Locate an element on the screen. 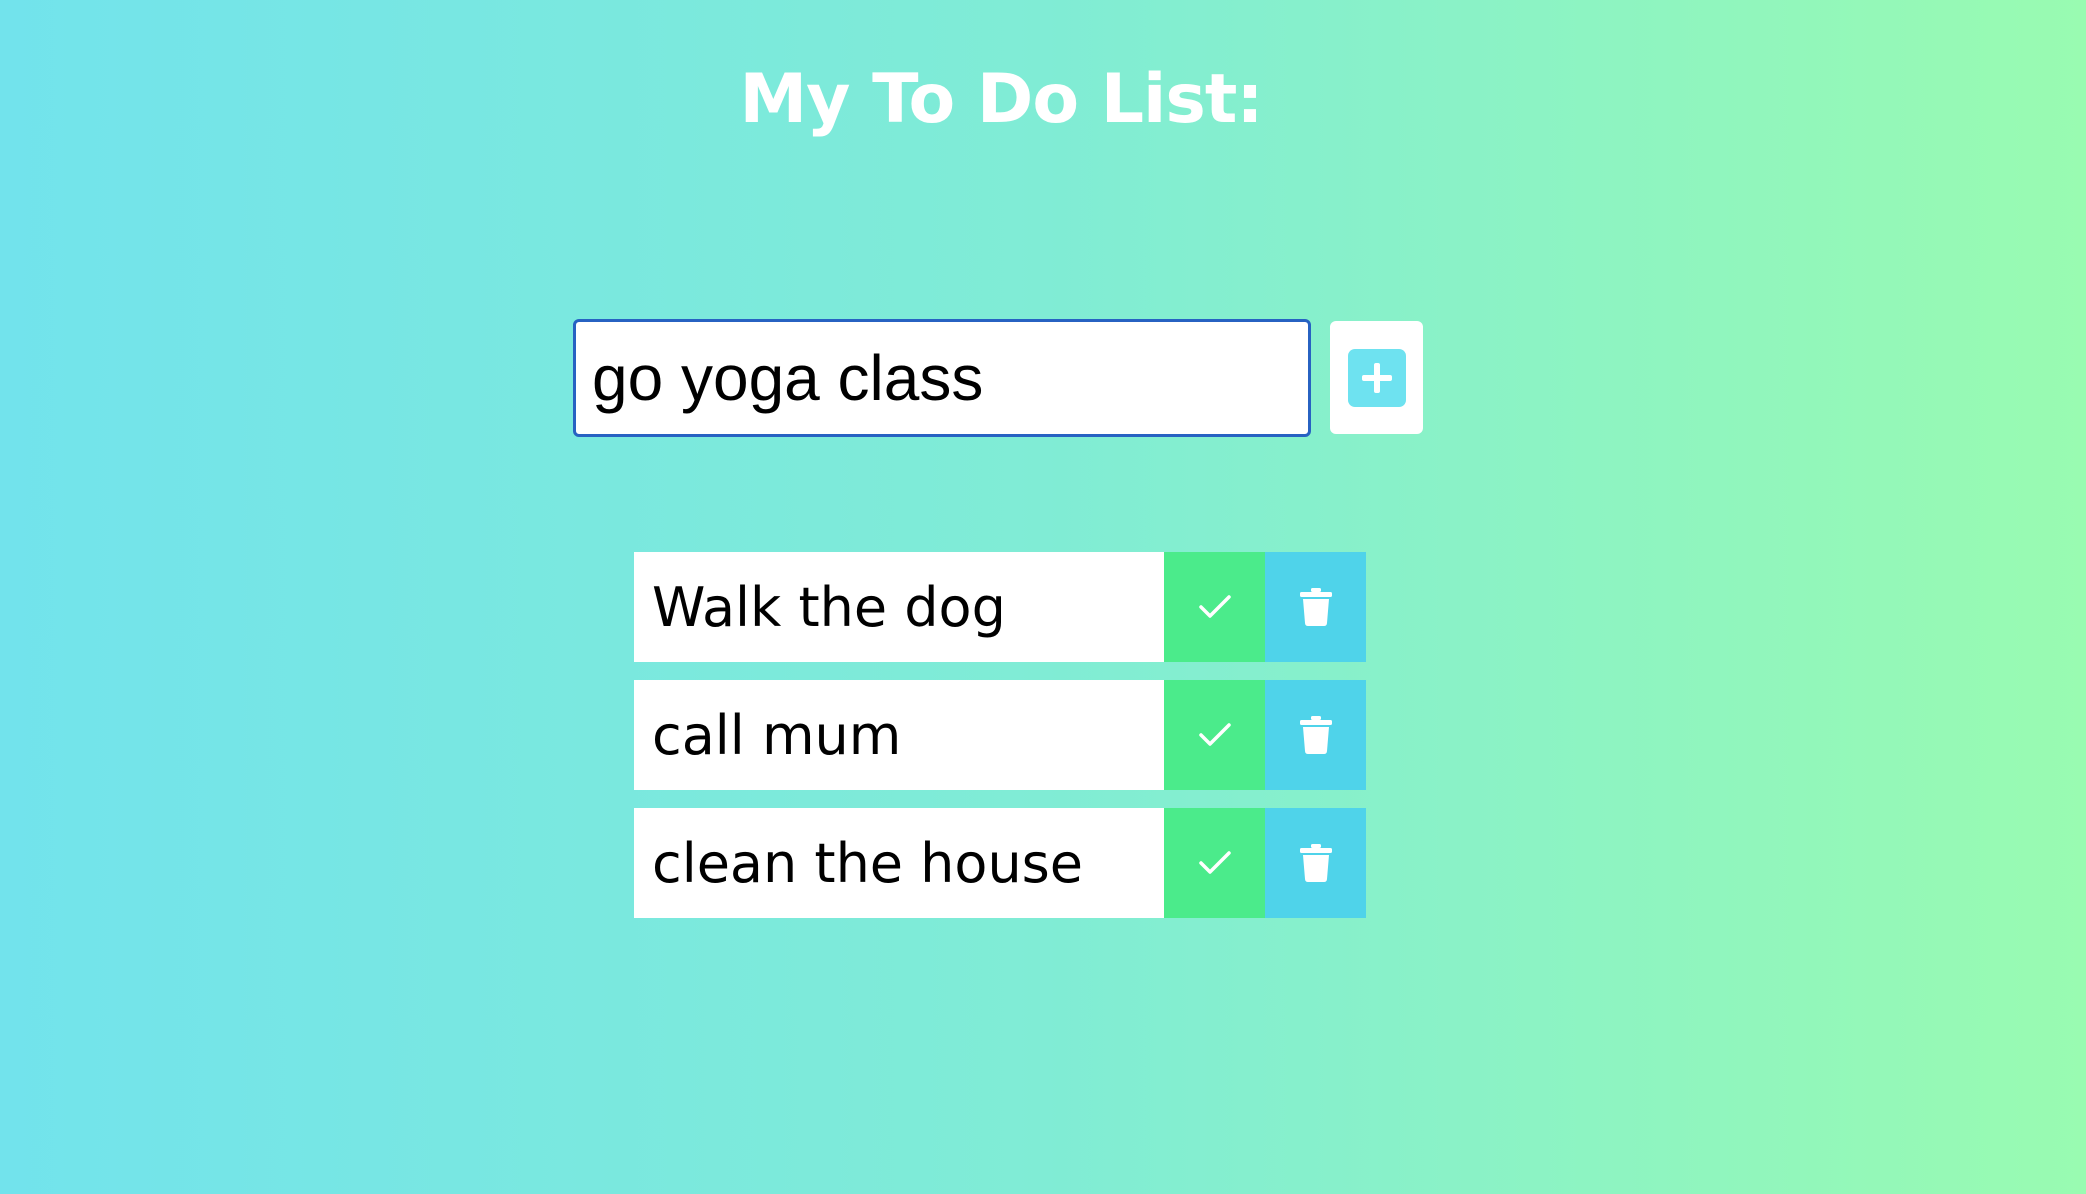  todo-item: clean the house is located at coordinates (1000, 863).